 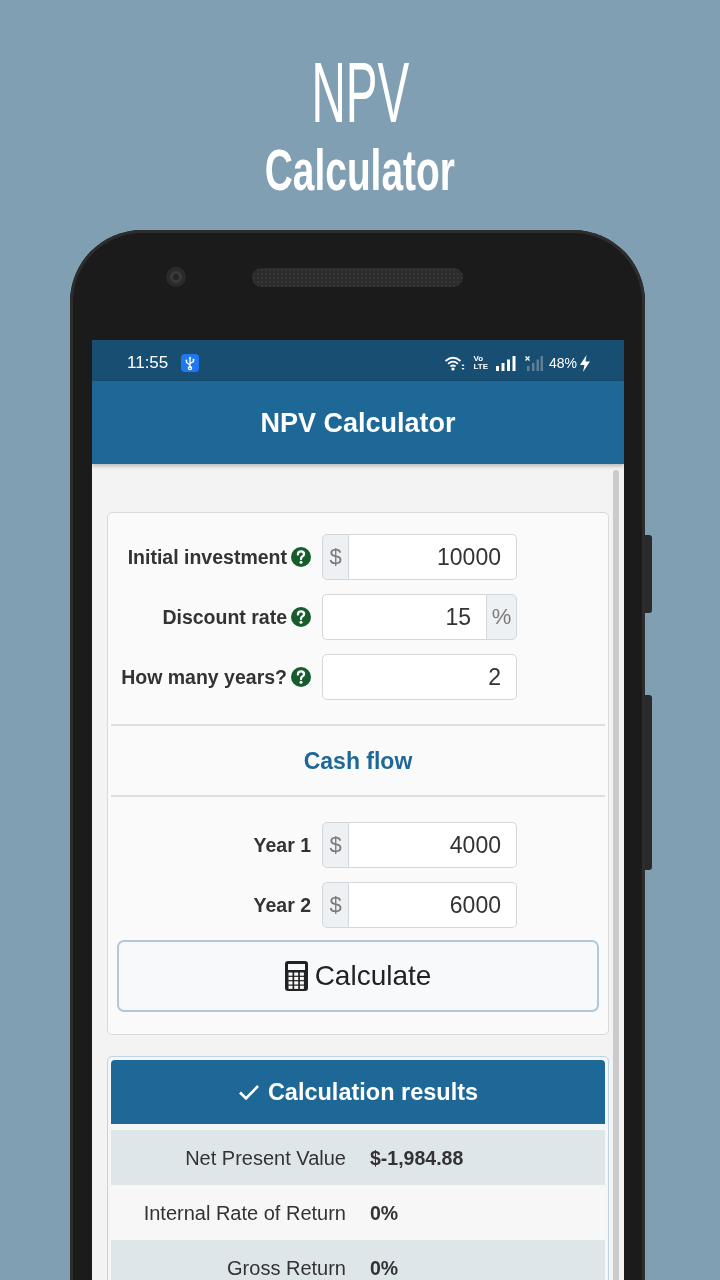 I want to click on calculate-button: Calculate, so click(x=358, y=976).